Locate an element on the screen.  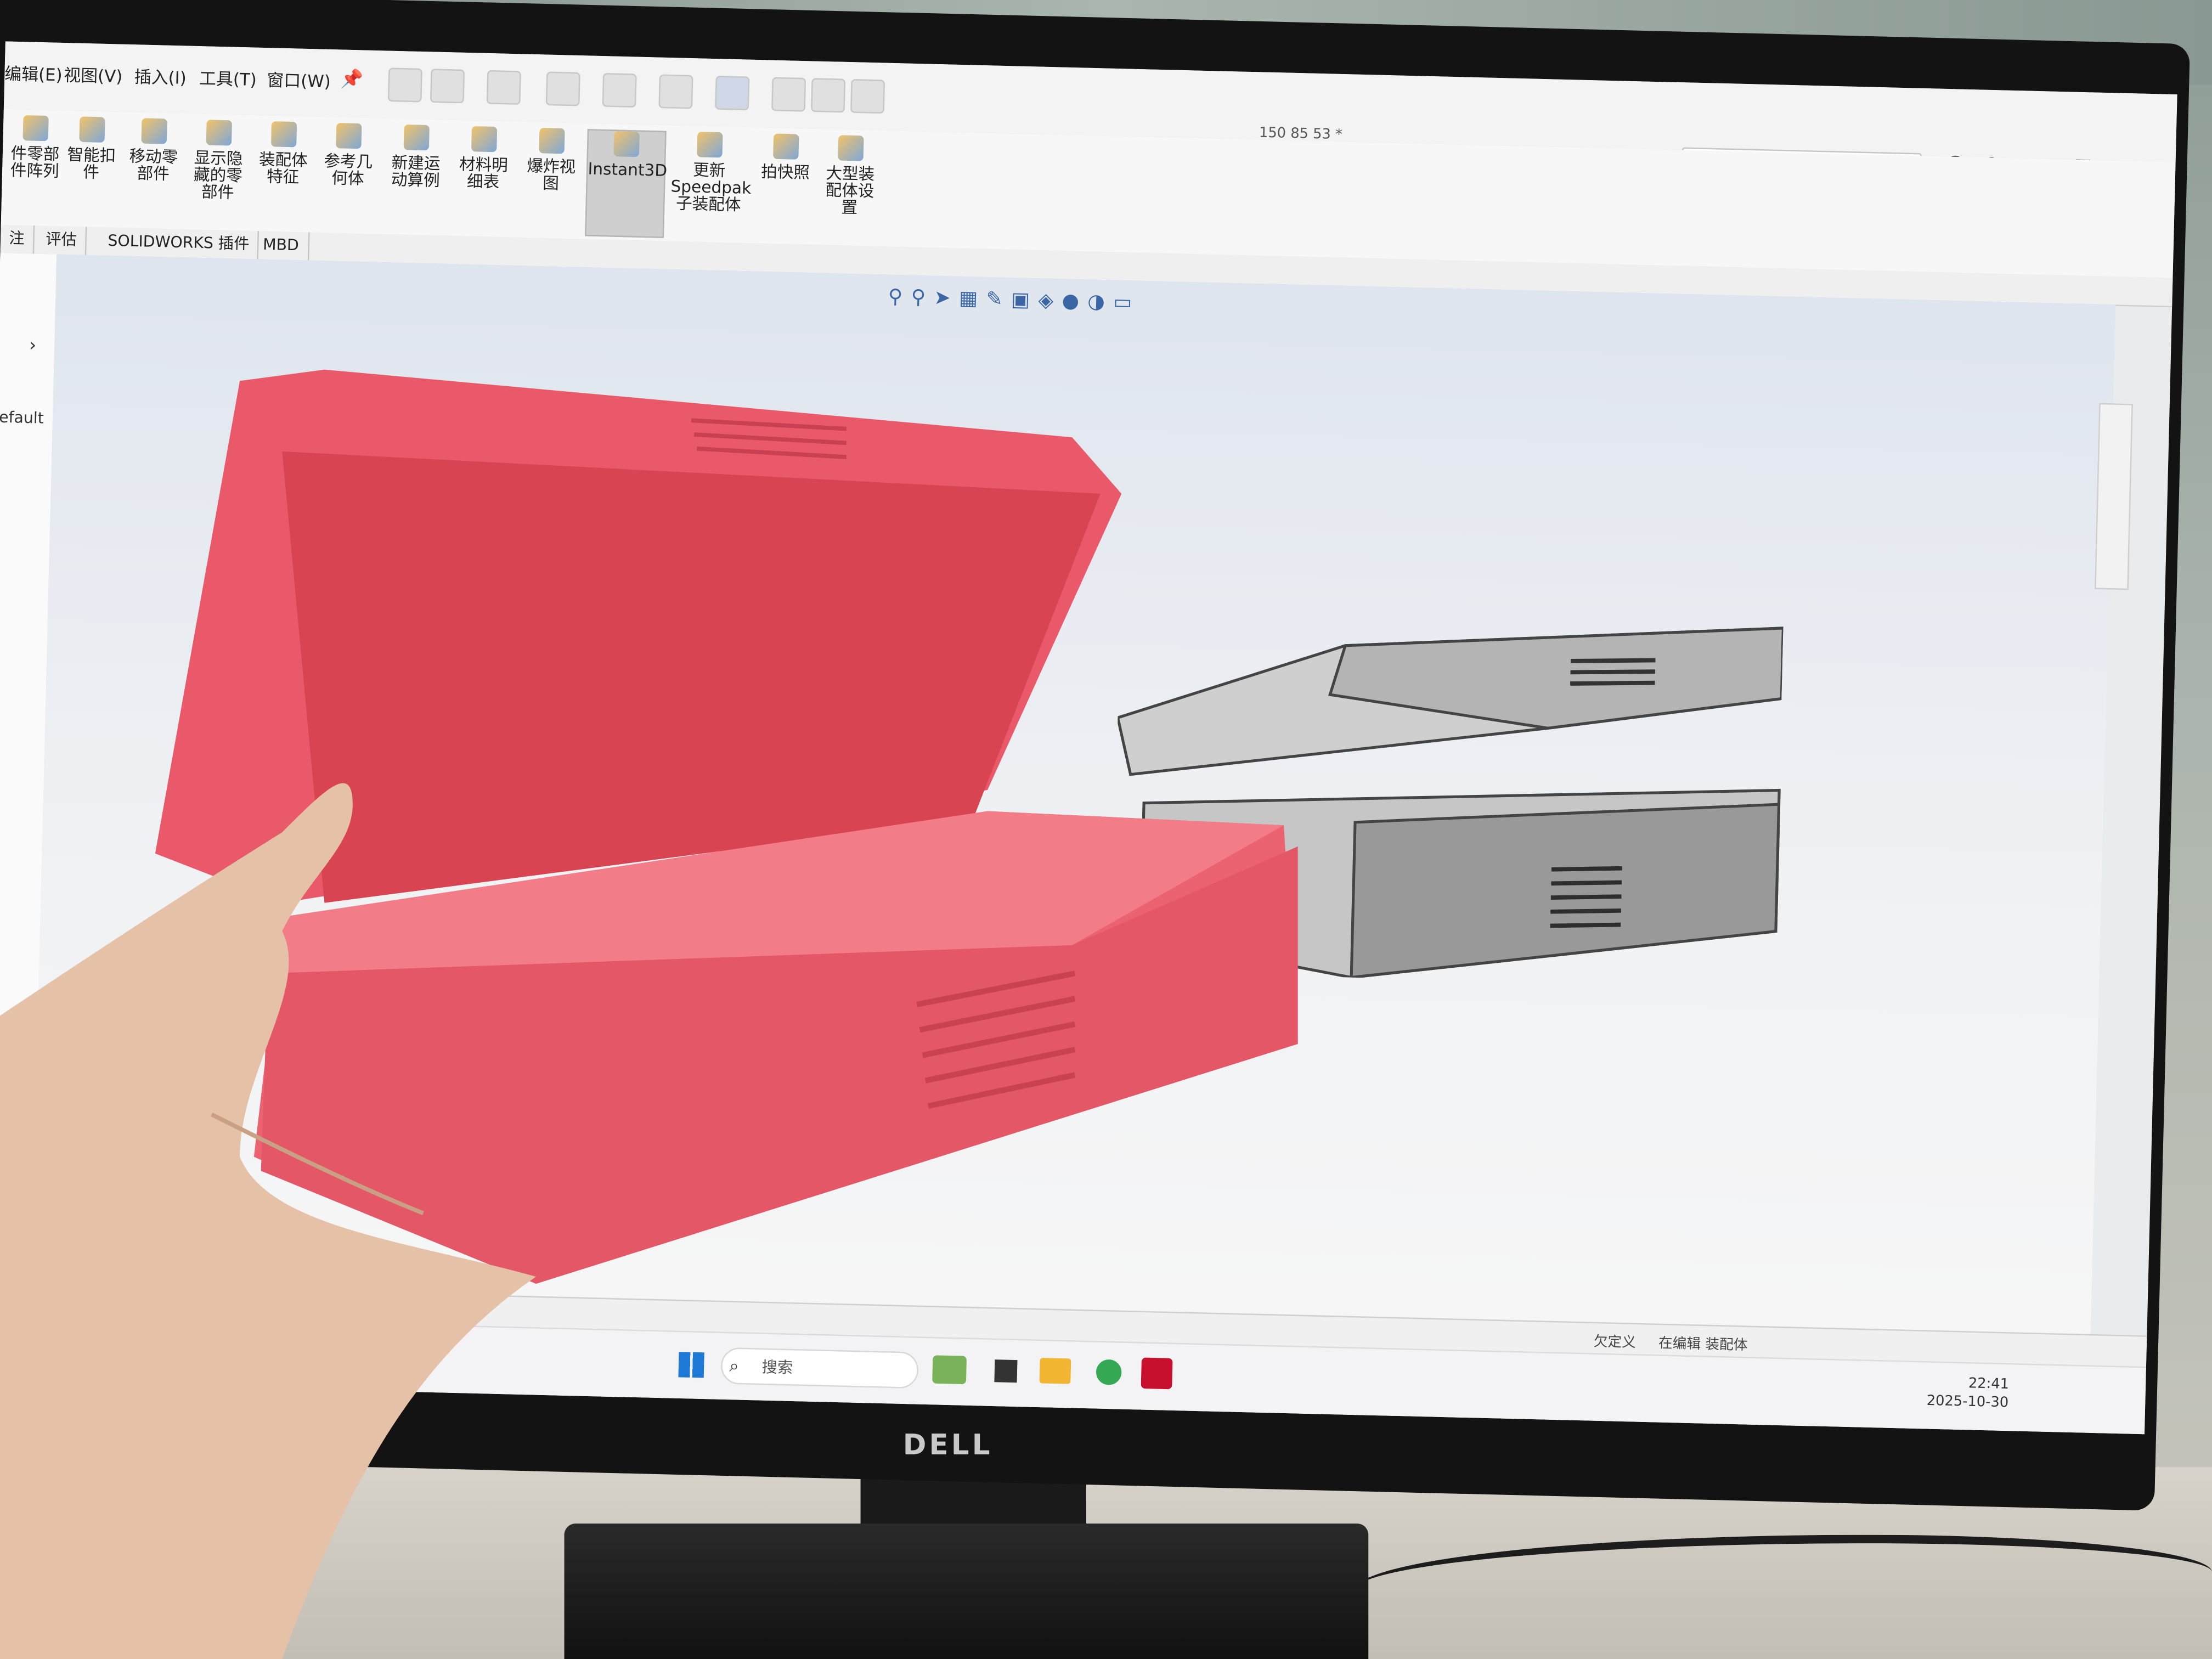
hand is located at coordinates (268, 1221).